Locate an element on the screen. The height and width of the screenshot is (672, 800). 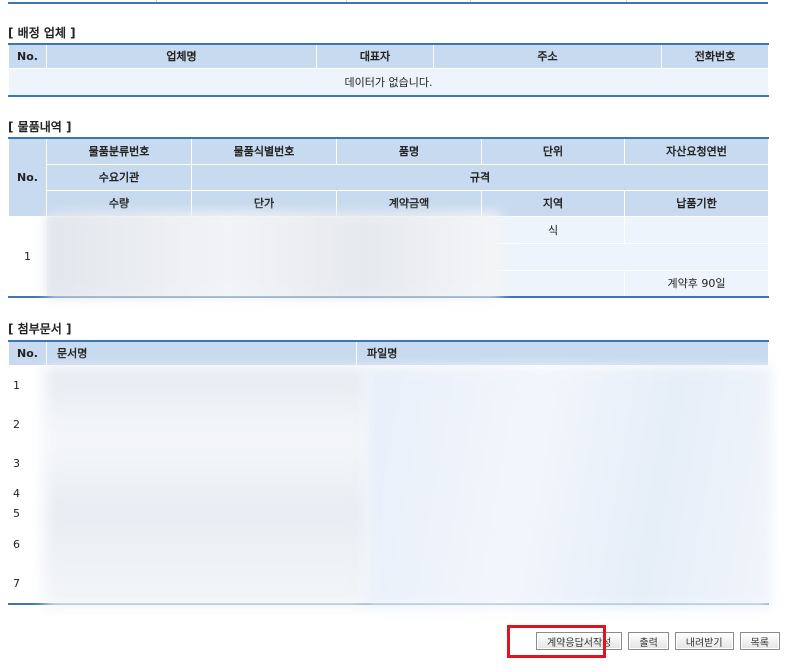
list-button: 목록 is located at coordinates (759, 641).